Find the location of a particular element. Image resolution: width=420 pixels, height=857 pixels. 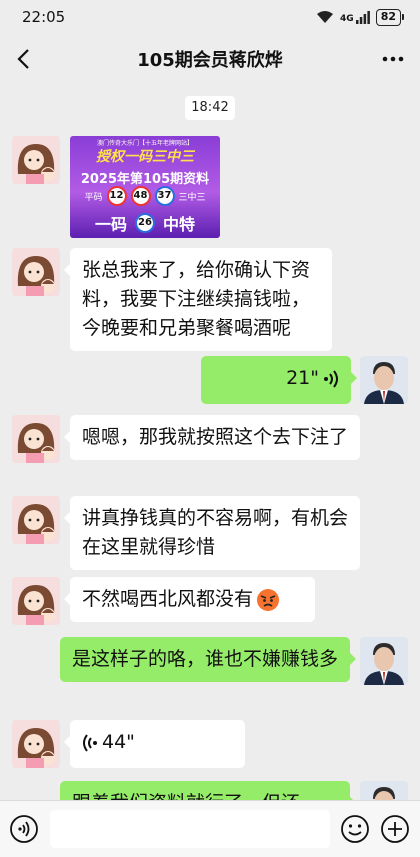

message-text: 是这样子的咯，谁也不嫌赚钱多 is located at coordinates (205, 659).